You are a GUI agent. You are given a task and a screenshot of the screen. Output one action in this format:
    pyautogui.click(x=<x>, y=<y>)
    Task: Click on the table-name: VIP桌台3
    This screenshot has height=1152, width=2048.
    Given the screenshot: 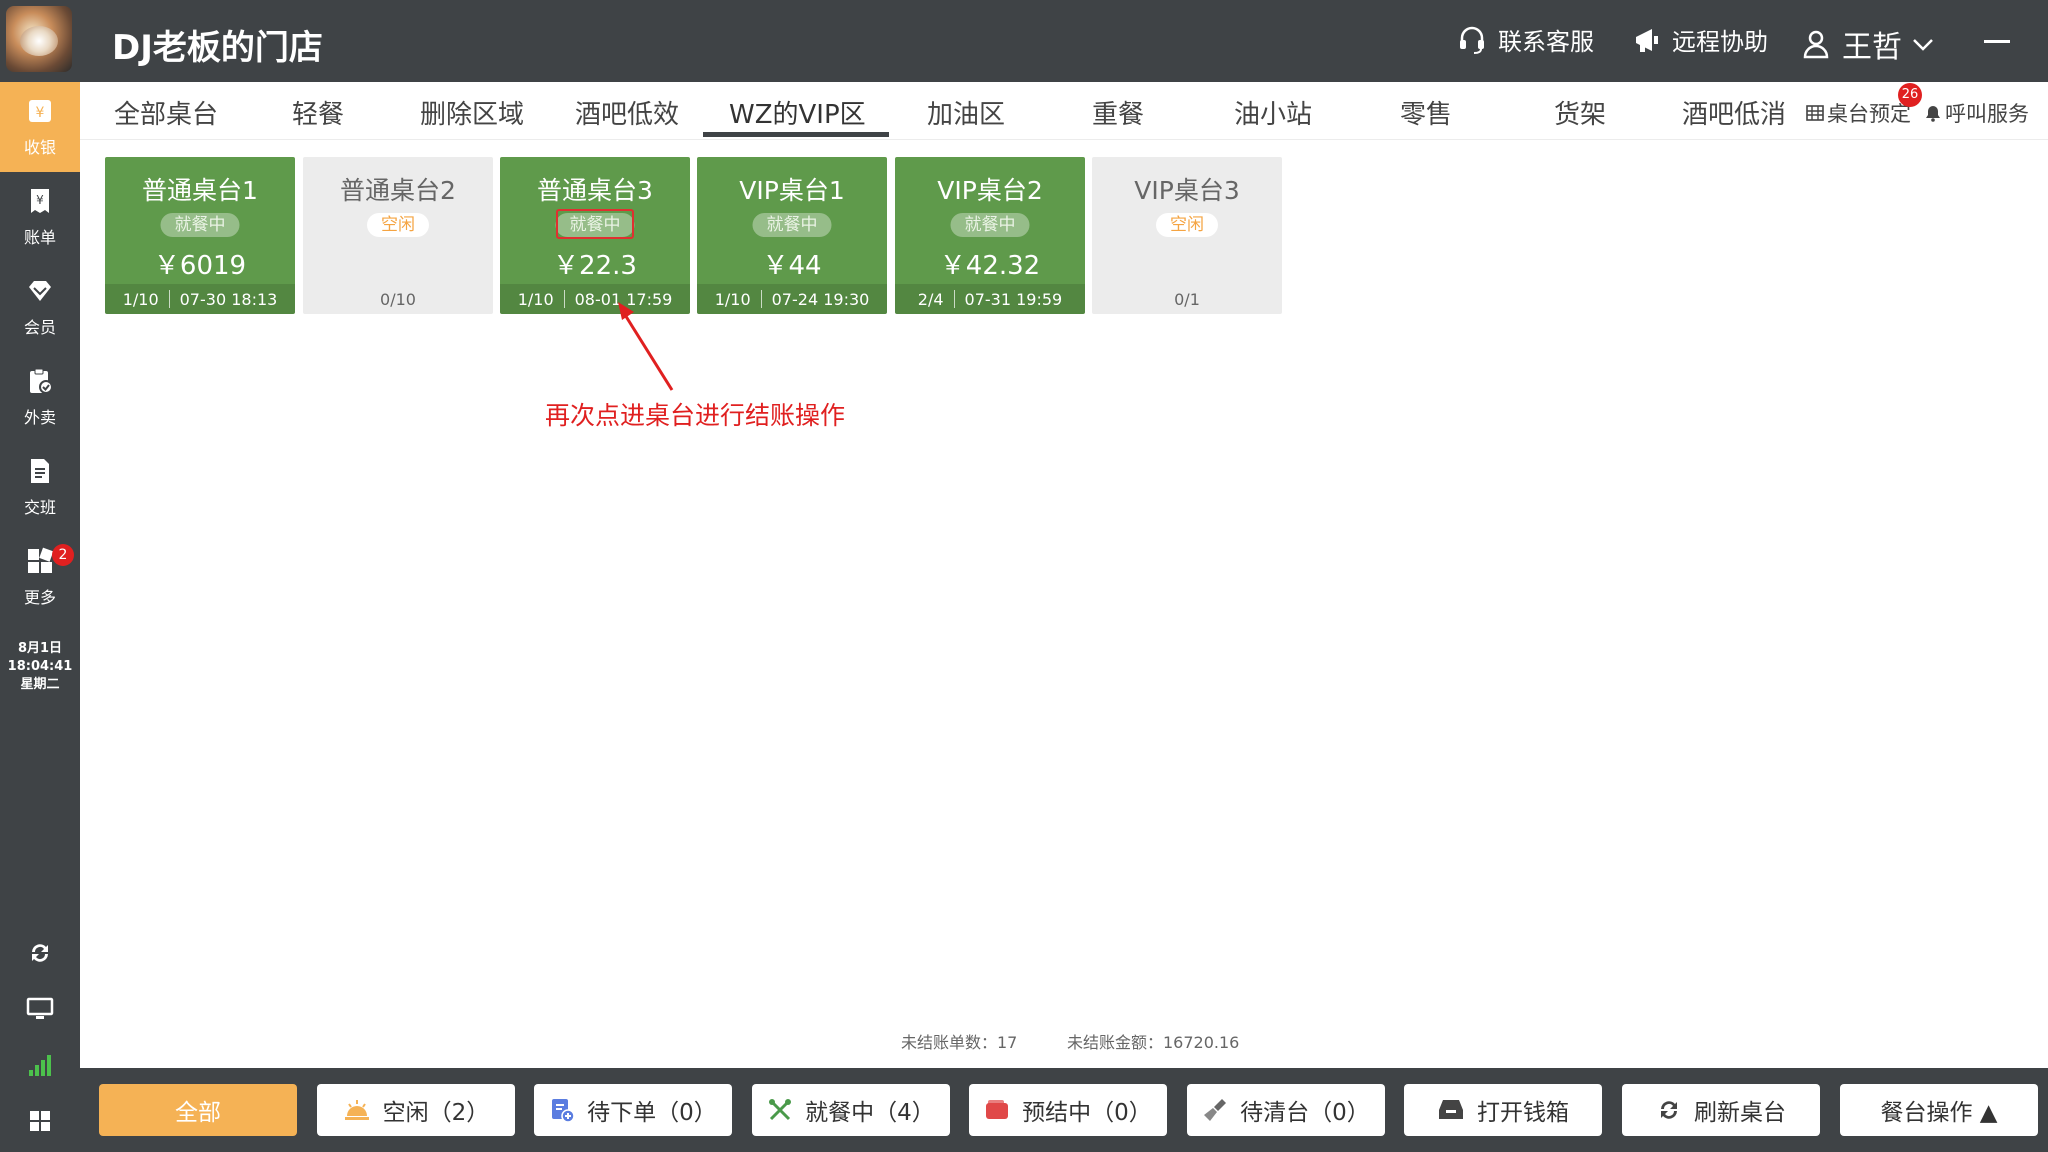 What is the action you would take?
    pyautogui.click(x=1187, y=190)
    